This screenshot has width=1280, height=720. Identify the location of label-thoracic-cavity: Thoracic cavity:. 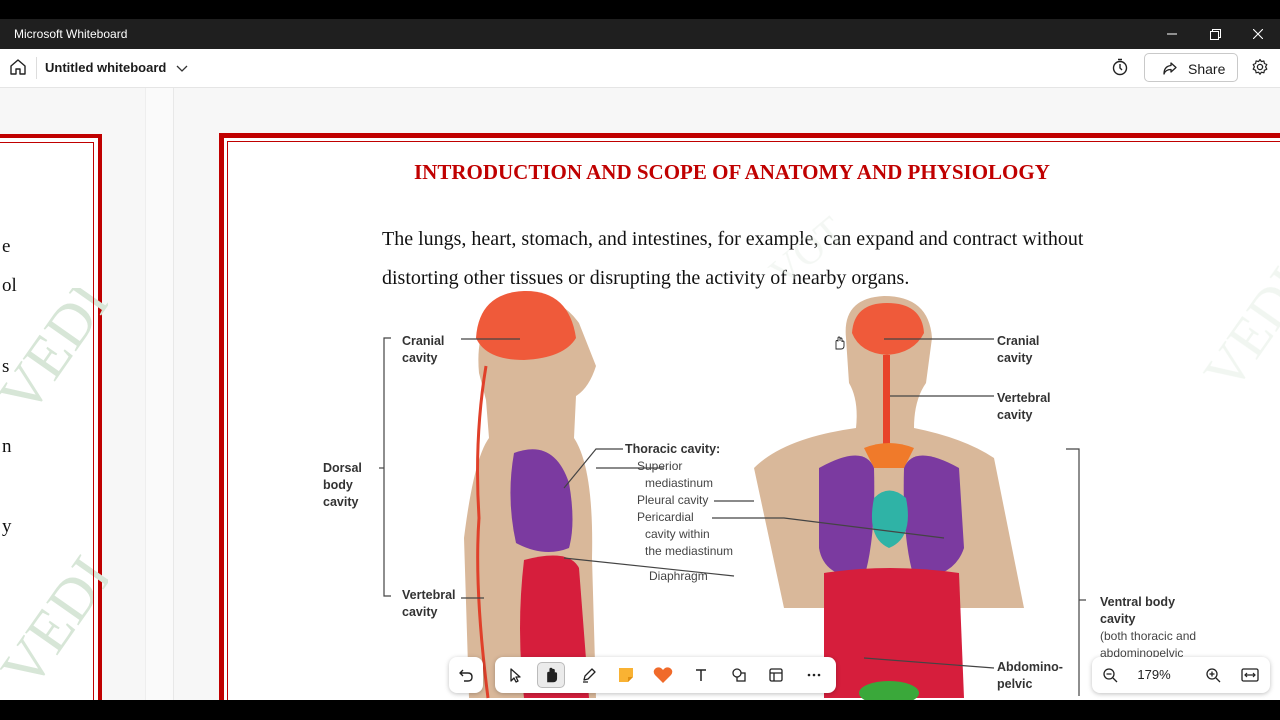
(673, 449).